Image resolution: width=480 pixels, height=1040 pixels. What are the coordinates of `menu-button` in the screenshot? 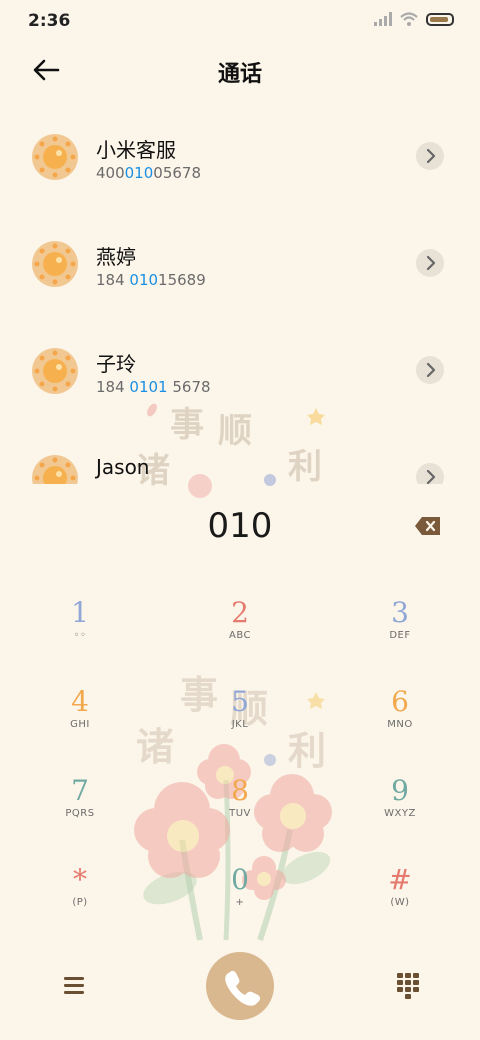 It's located at (74, 985).